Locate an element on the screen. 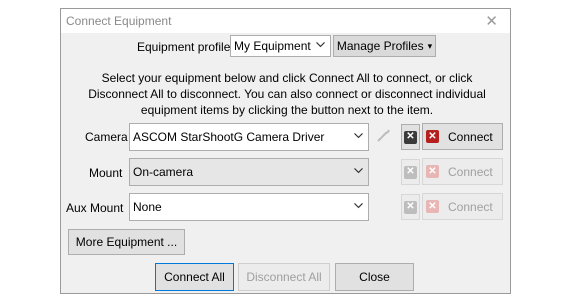 Image resolution: width=572 pixels, height=304 pixels. equipment-profile-label: Equipment profile is located at coordinates (184, 47).